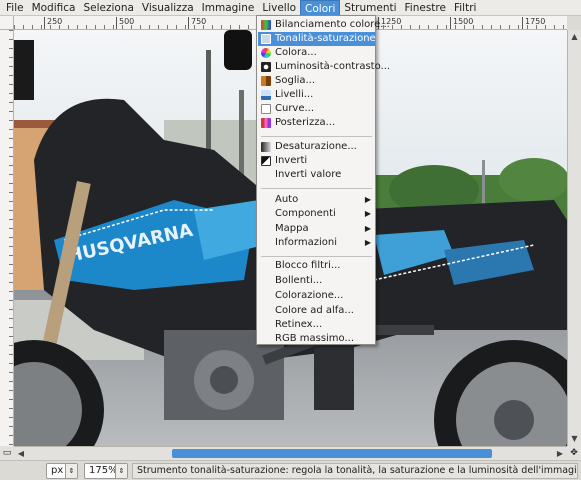 This screenshot has height=480, width=581. Describe the element at coordinates (266, 25) in the screenshot. I see `color-balance-icon` at that location.